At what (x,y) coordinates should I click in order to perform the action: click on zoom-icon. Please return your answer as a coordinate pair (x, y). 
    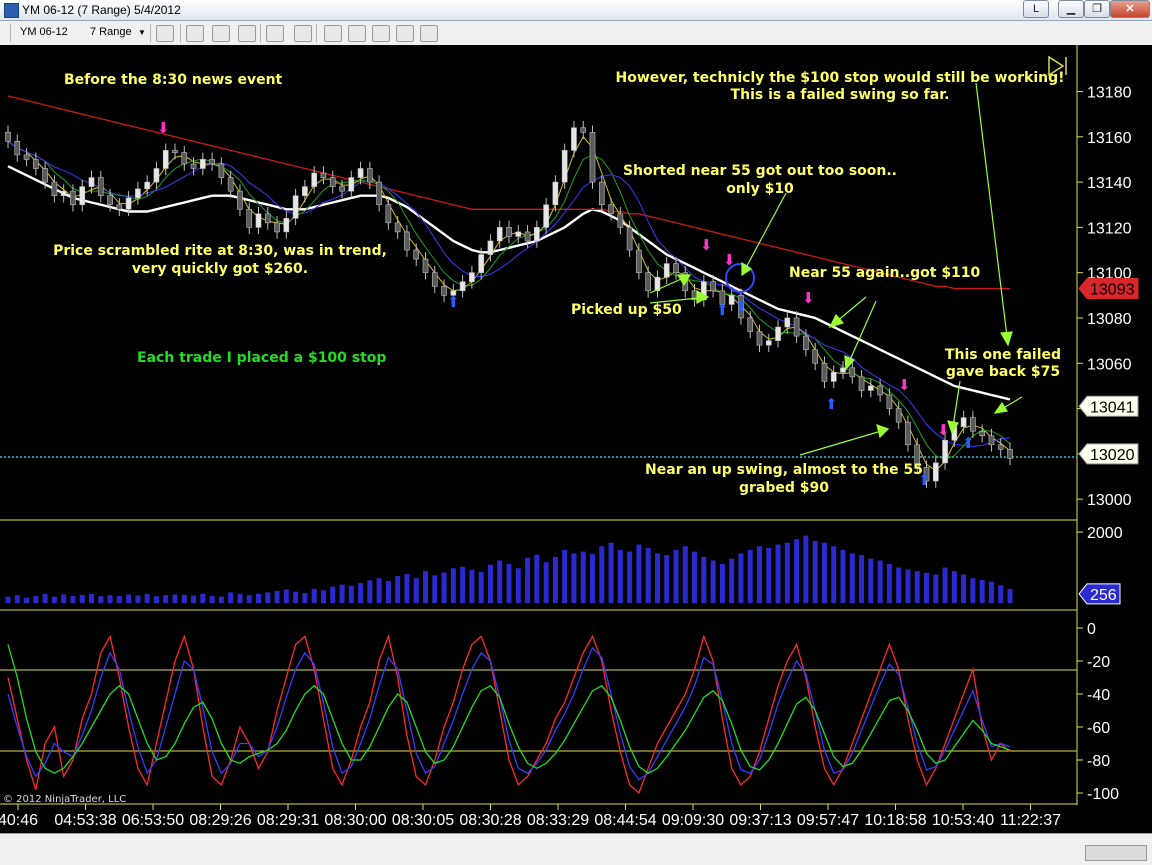
    Looking at the image, I should click on (303, 33).